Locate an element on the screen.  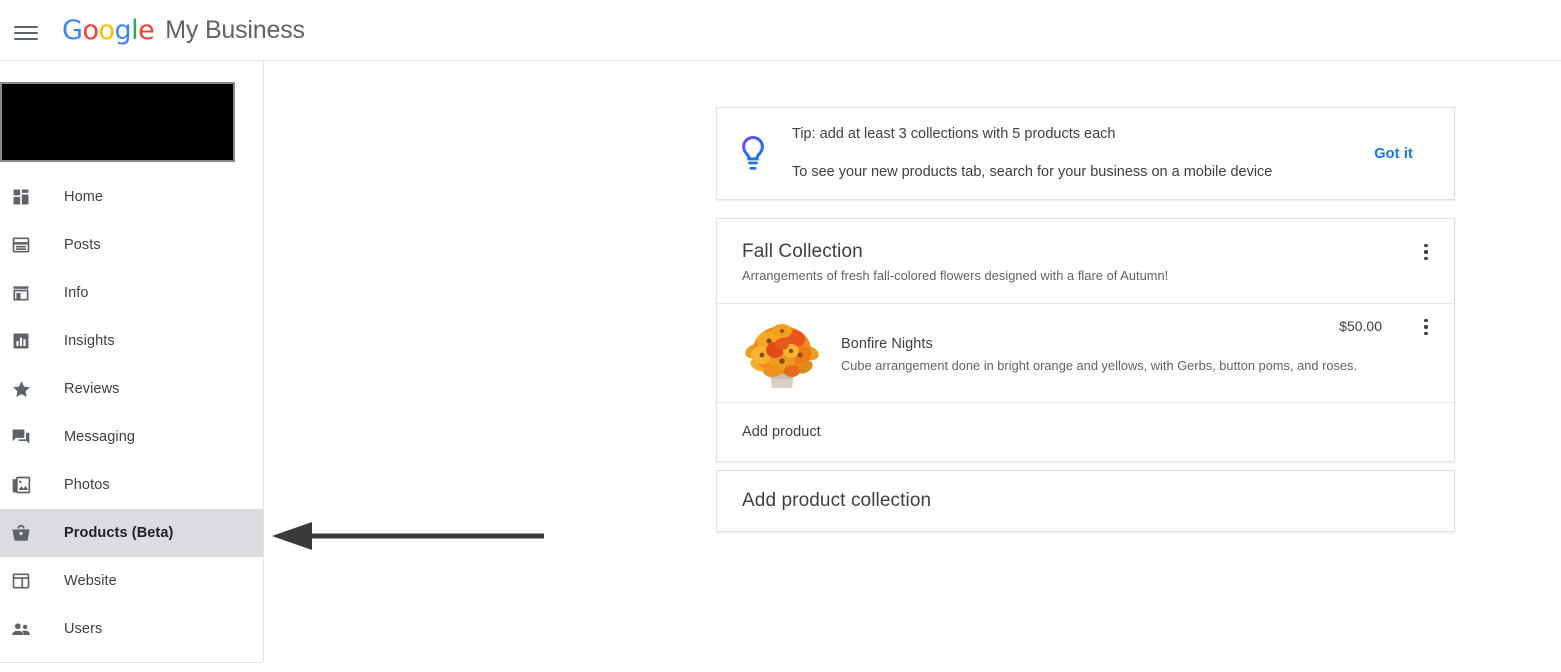
sidebar-item-label: Messaging is located at coordinates (100, 437).